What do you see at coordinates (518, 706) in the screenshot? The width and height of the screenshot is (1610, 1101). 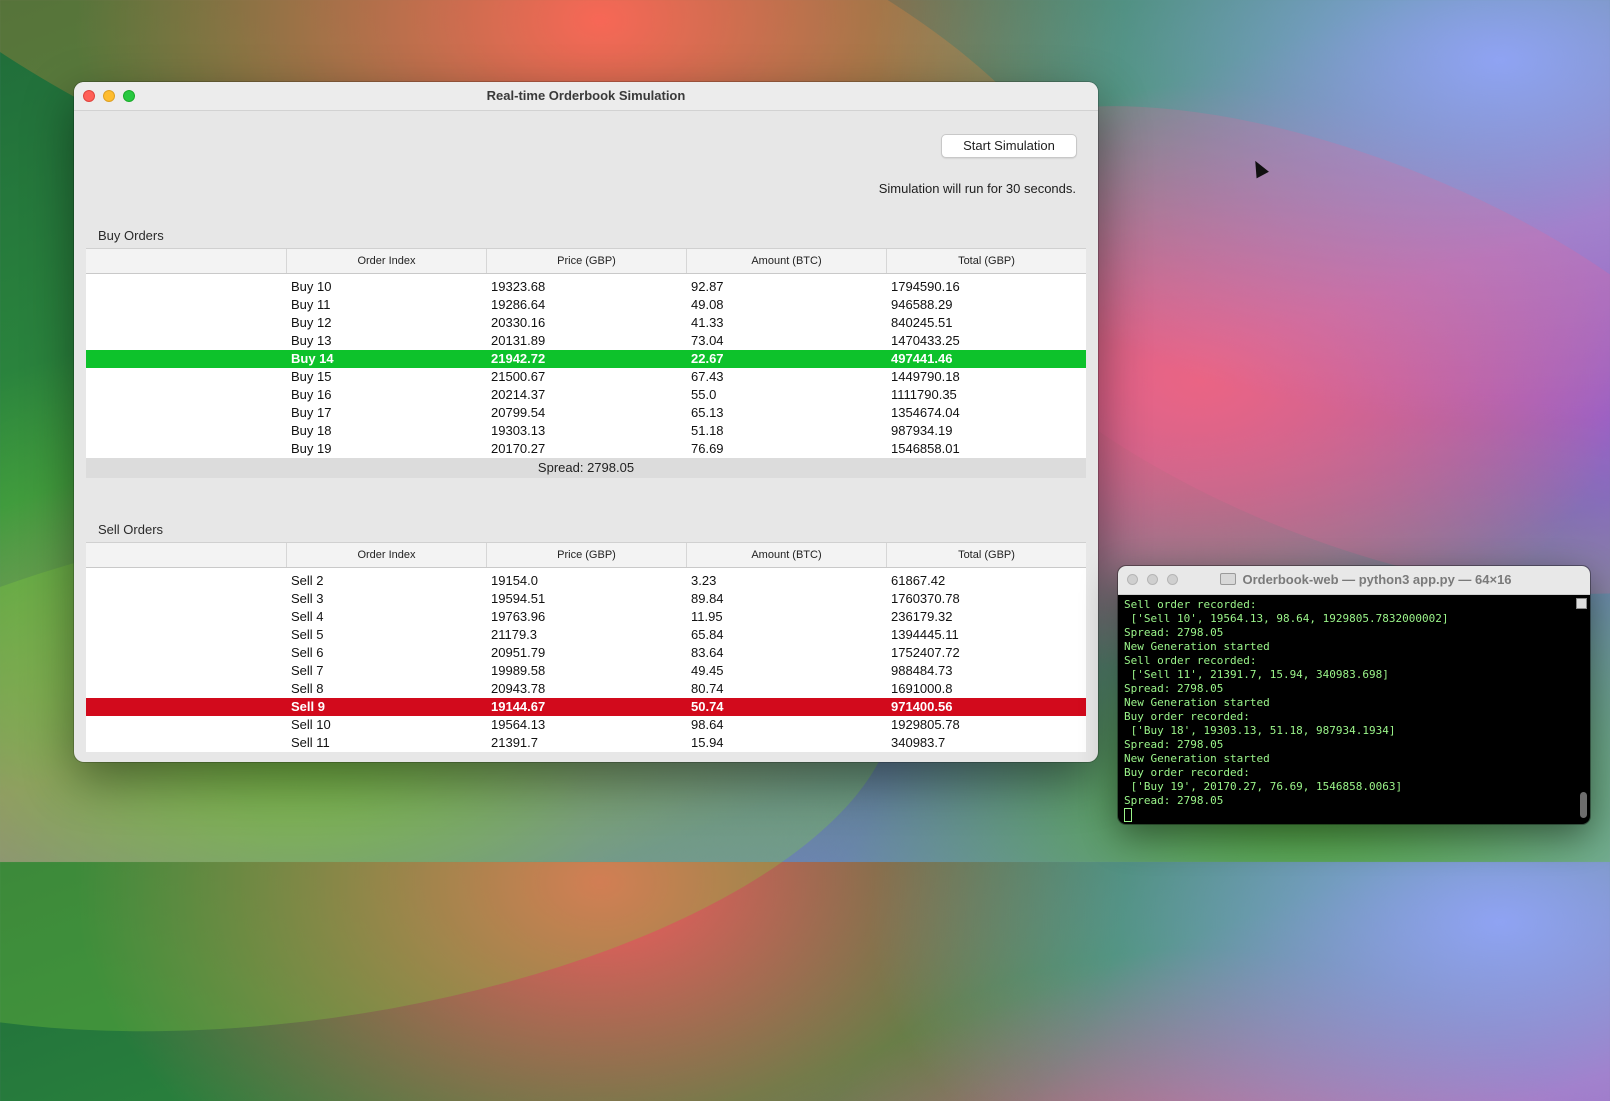 I see `price-cell: 19144.67` at bounding box center [518, 706].